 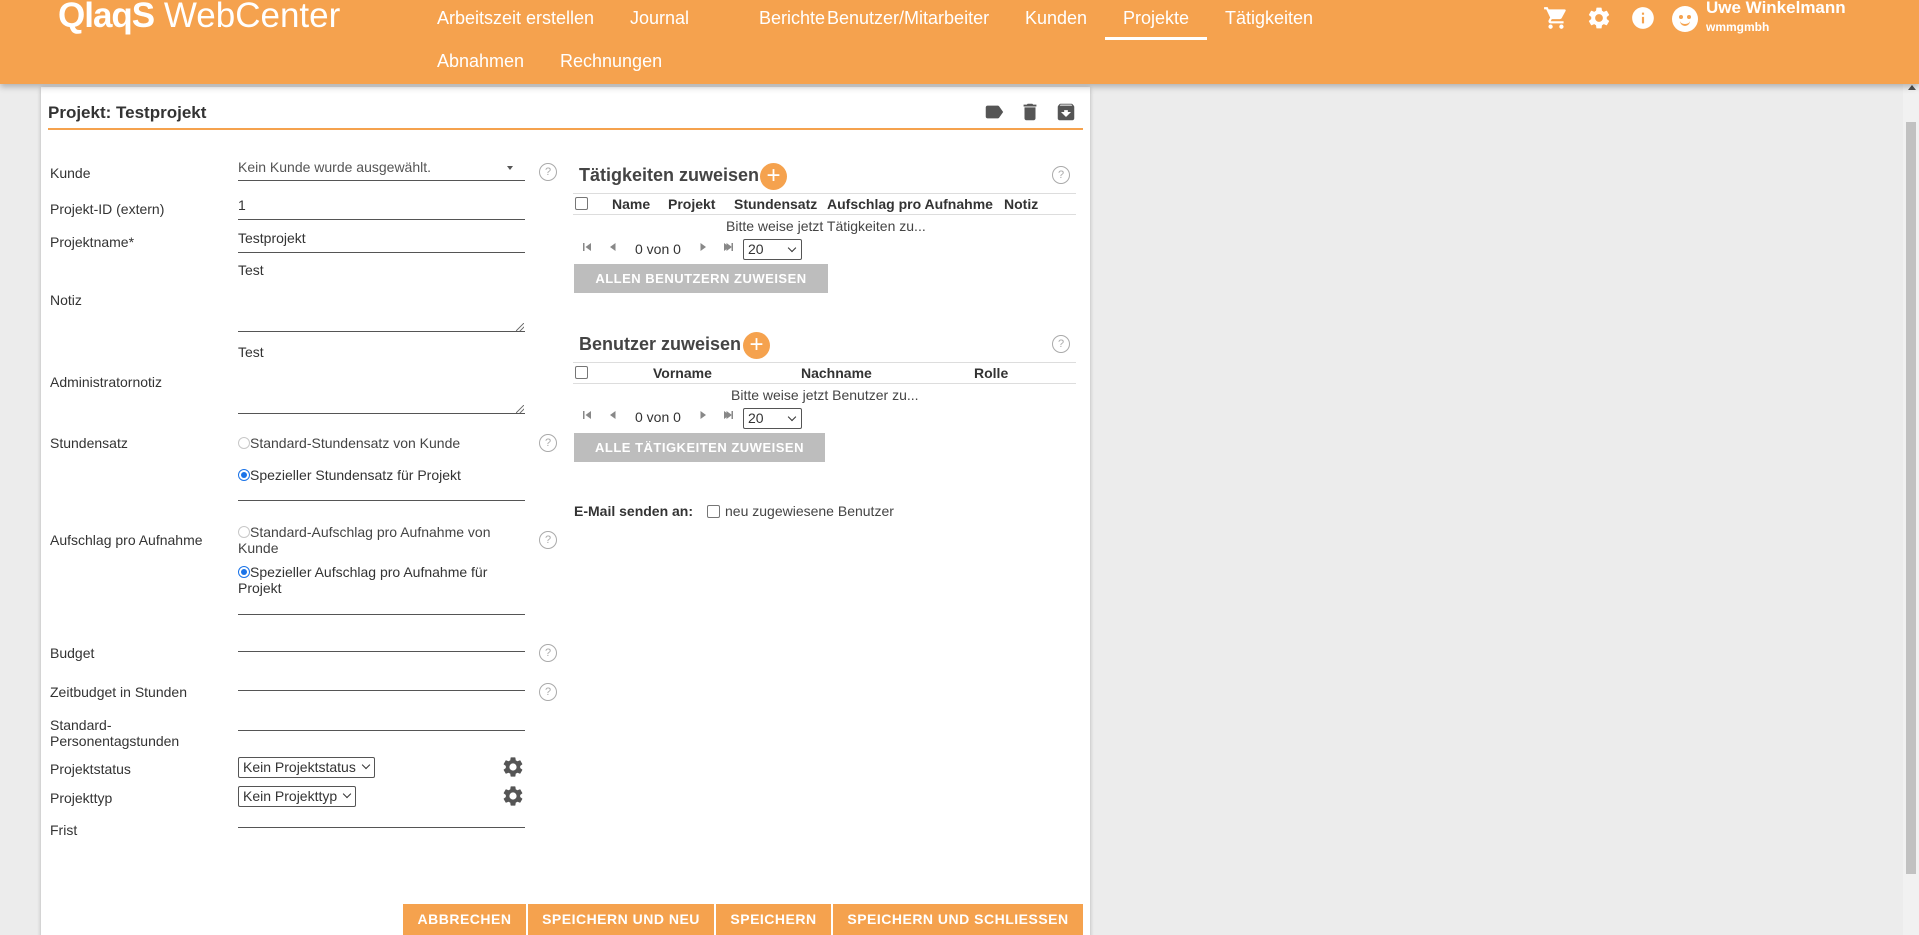 What do you see at coordinates (775, 204) in the screenshot?
I see `column-header: Stundensatz` at bounding box center [775, 204].